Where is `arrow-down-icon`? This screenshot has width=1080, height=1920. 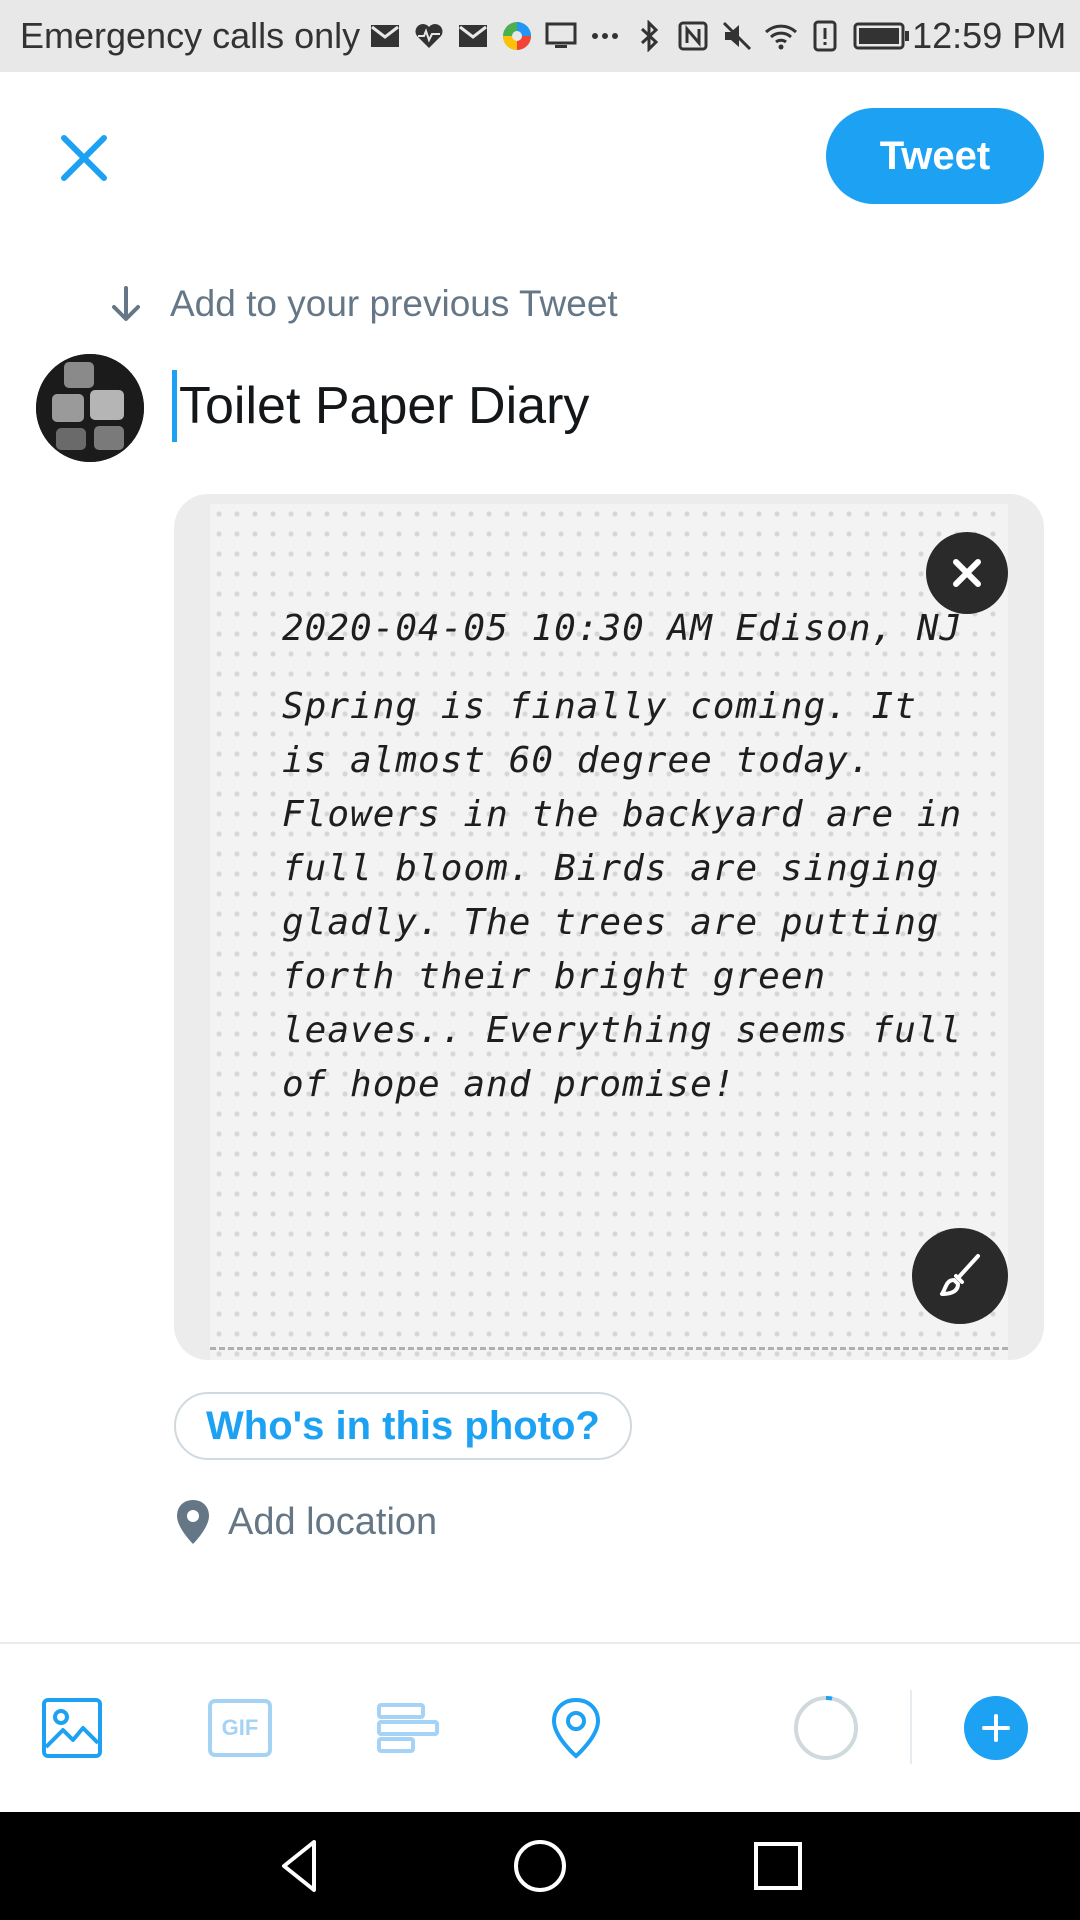
arrow-down-icon is located at coordinates (126, 303).